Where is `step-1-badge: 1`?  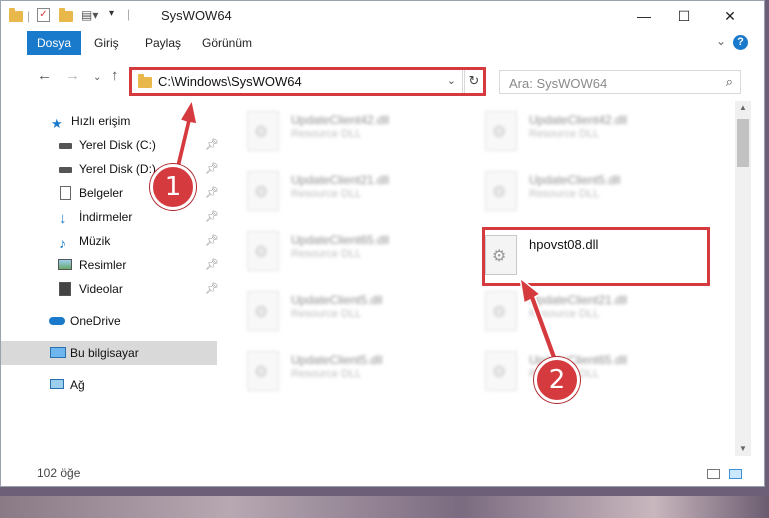 step-1-badge: 1 is located at coordinates (173, 187).